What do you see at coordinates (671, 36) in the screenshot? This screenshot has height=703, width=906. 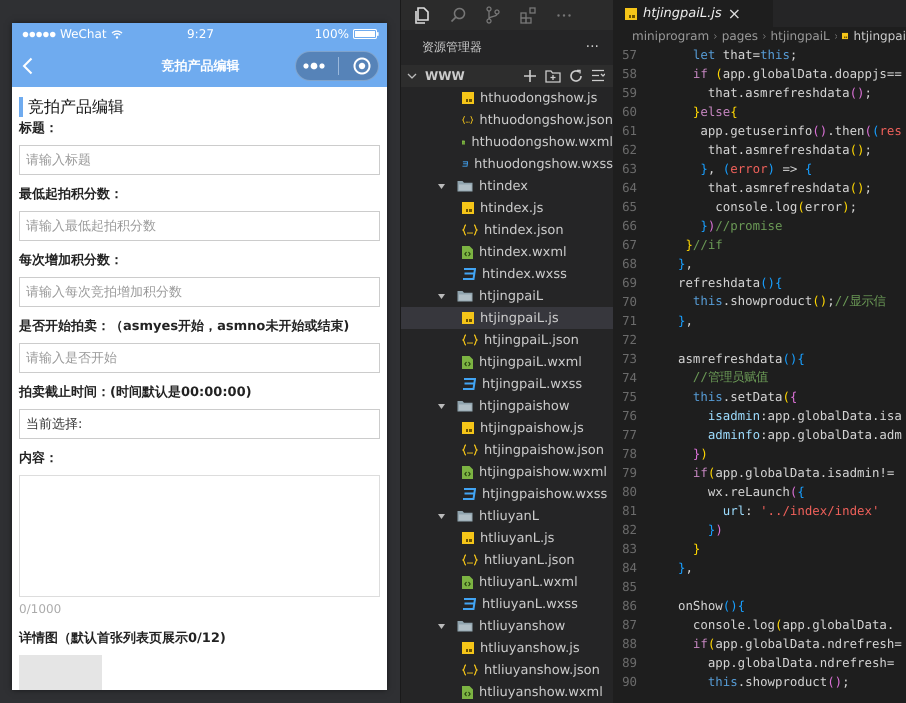 I see `breadcrumb-item: miniprogram` at bounding box center [671, 36].